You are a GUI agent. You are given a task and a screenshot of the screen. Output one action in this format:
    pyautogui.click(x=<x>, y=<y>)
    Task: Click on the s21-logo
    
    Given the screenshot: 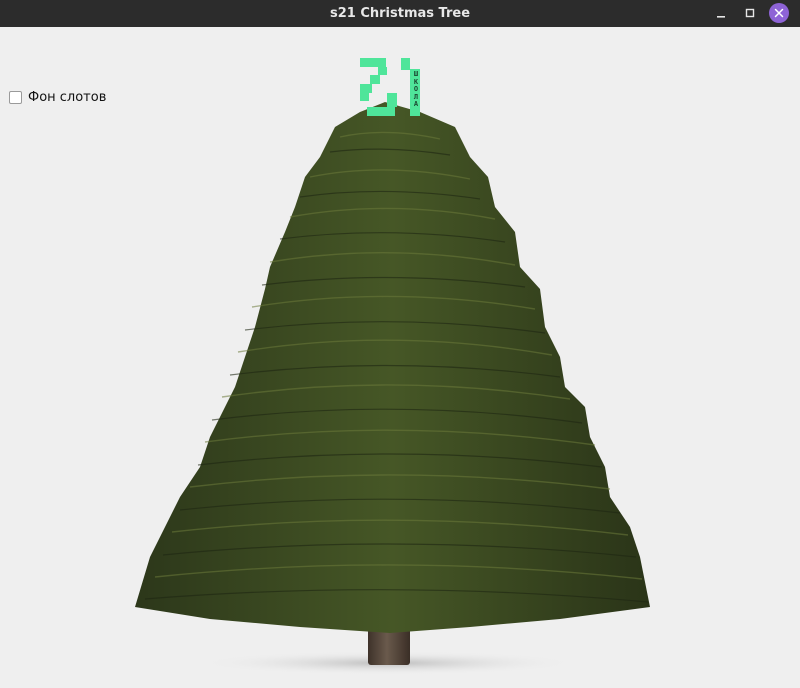 What is the action you would take?
    pyautogui.click(x=390, y=87)
    